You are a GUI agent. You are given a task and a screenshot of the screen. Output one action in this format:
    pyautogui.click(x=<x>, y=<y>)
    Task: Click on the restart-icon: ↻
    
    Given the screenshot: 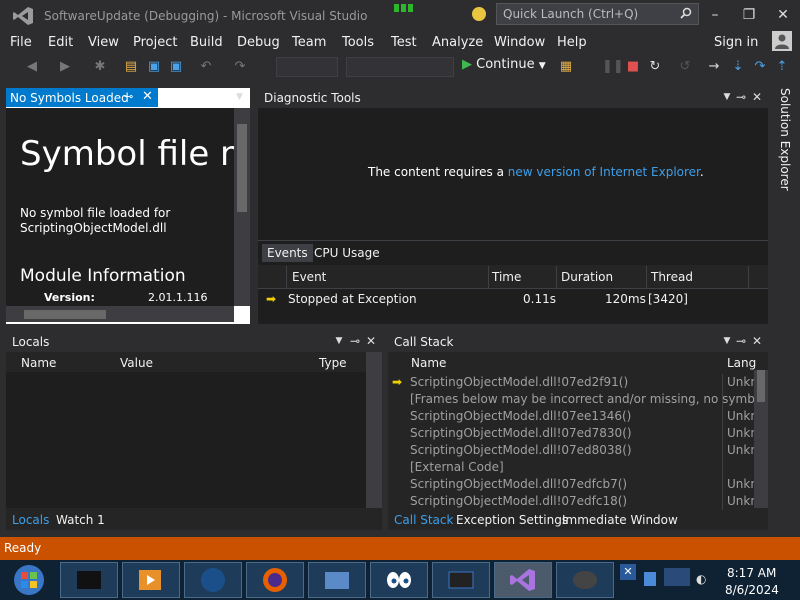 What is the action you would take?
    pyautogui.click(x=655, y=67)
    